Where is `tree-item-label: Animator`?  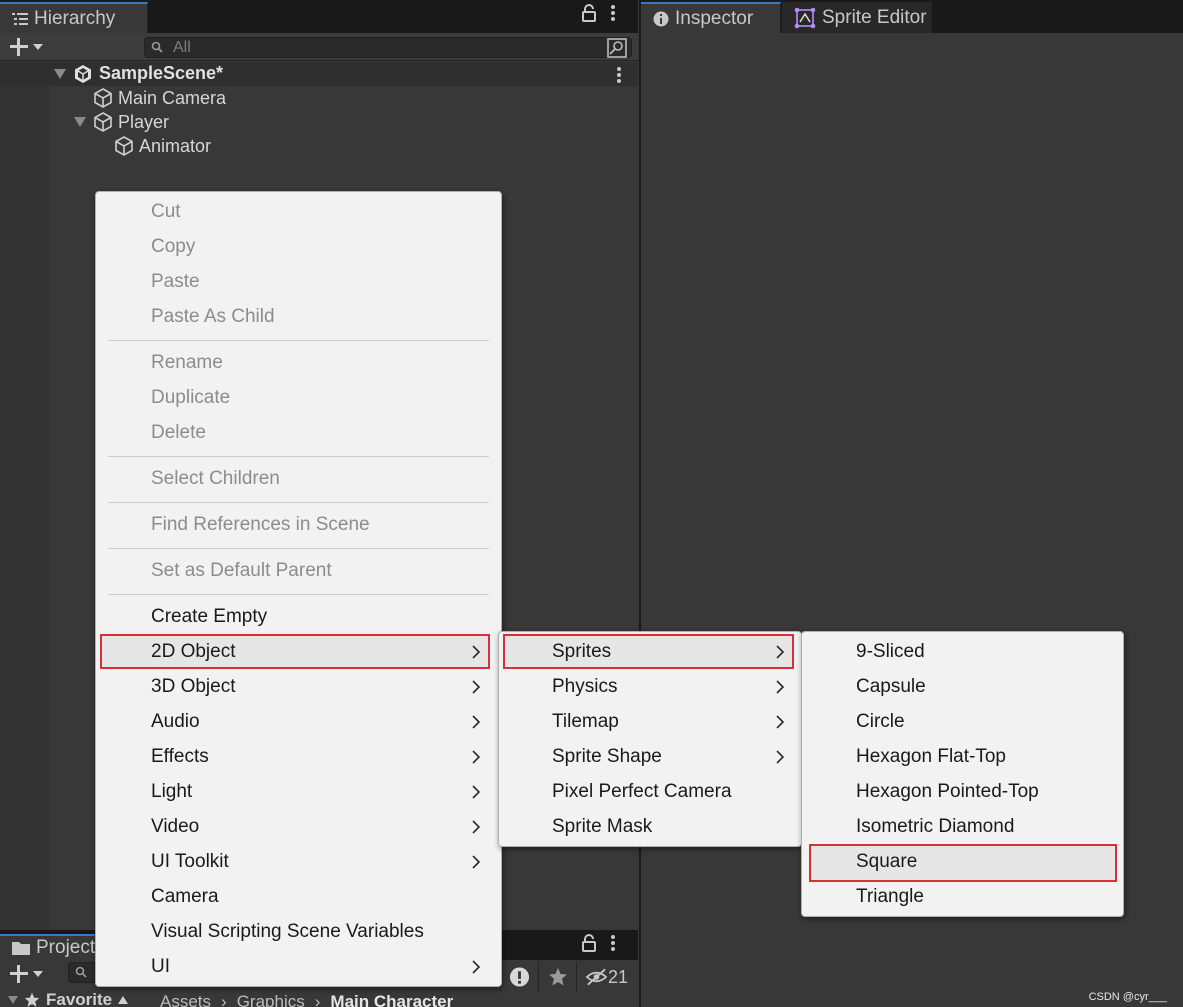
tree-item-label: Animator is located at coordinates (175, 145).